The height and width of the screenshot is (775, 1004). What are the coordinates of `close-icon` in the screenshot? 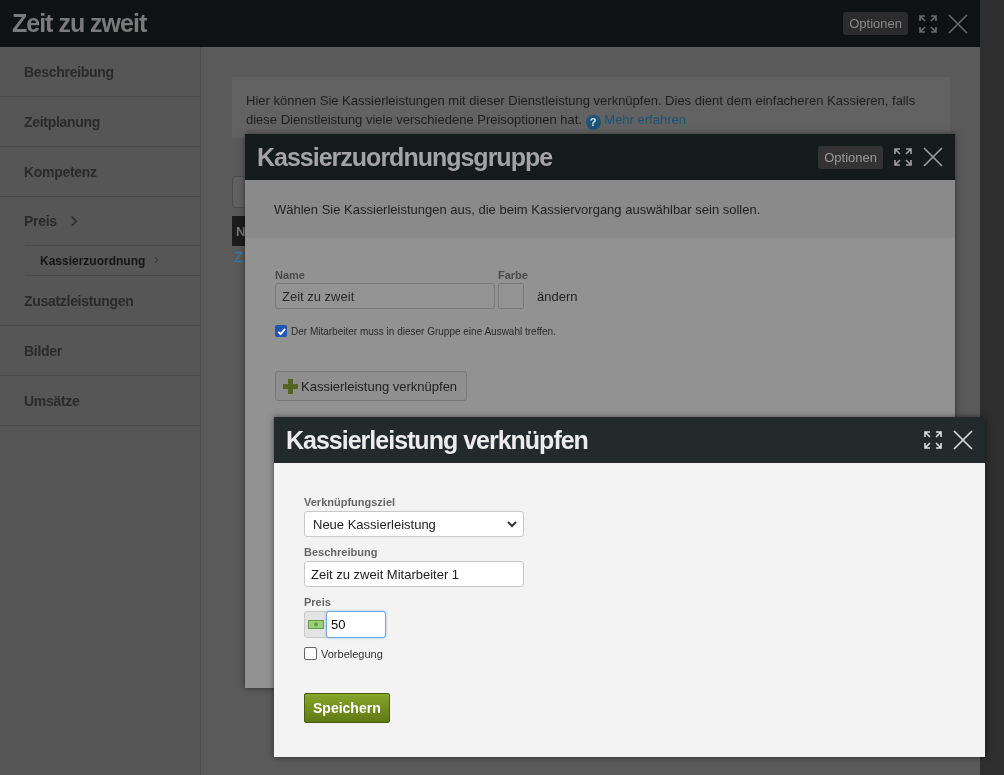 It's located at (933, 157).